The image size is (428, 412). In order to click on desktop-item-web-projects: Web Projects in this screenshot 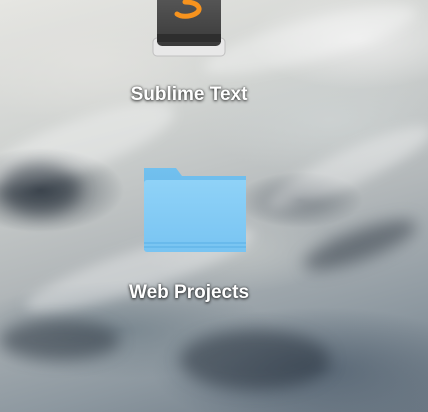, I will do `click(189, 235)`.